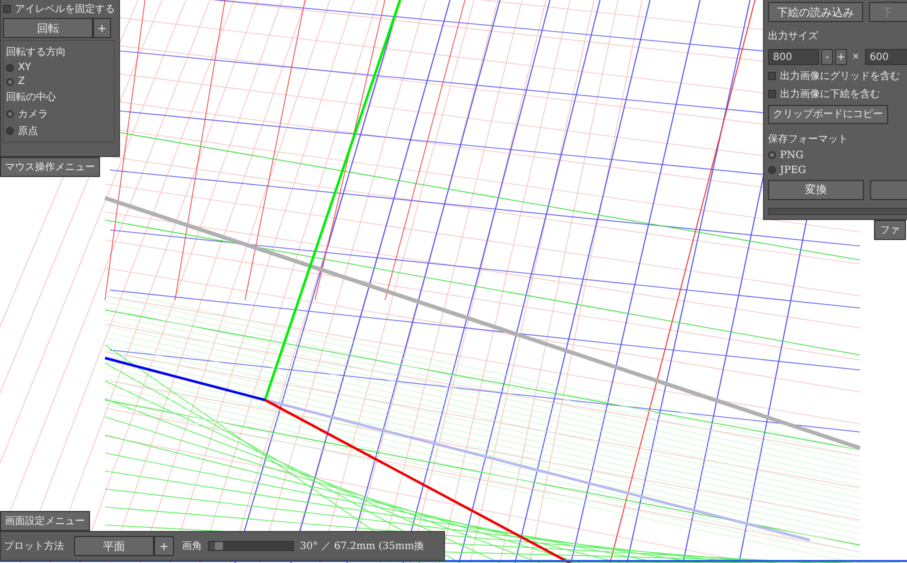 The width and height of the screenshot is (907, 563). What do you see at coordinates (31, 97) in the screenshot?
I see `section-title: 回転の中心` at bounding box center [31, 97].